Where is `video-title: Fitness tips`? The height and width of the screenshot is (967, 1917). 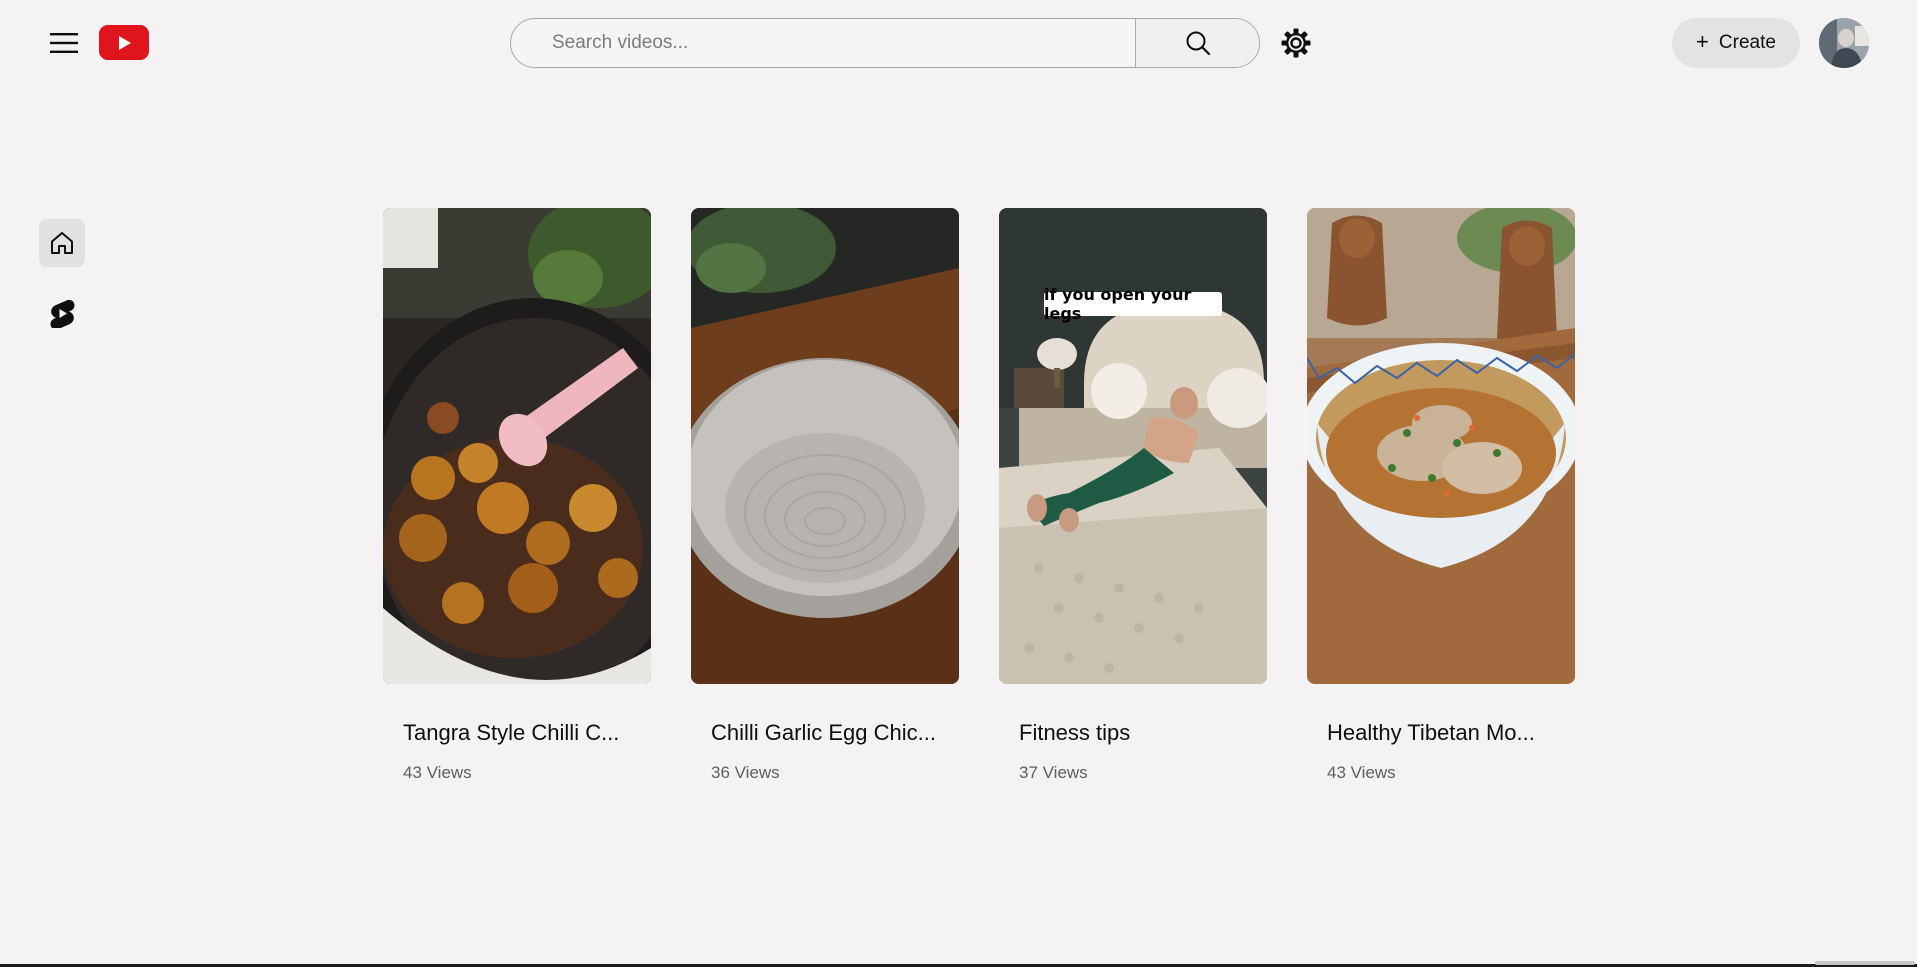
video-title: Fitness tips is located at coordinates (1139, 733).